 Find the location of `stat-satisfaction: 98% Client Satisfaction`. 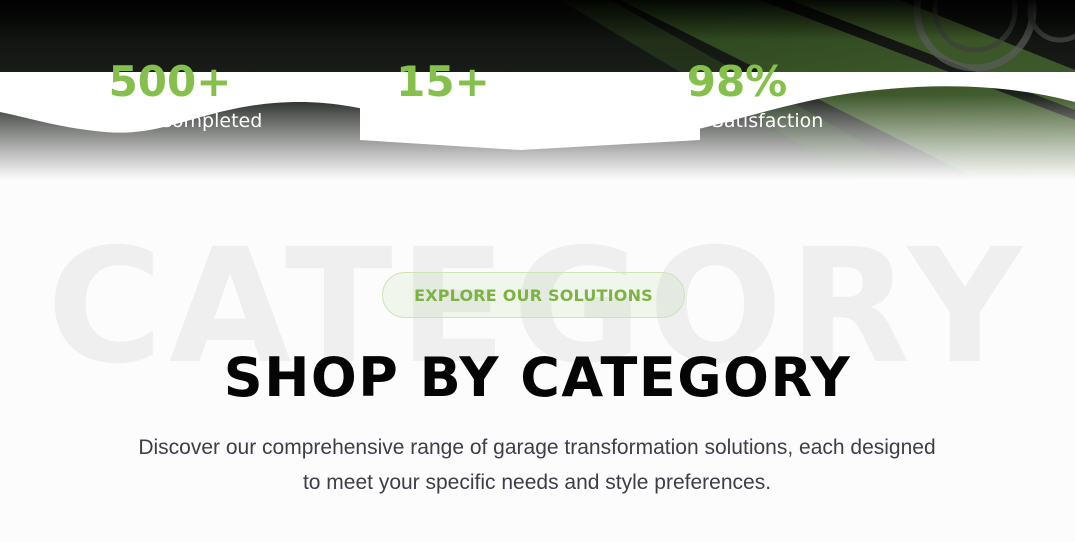

stat-satisfaction: 98% Client Satisfaction is located at coordinates (737, 95).